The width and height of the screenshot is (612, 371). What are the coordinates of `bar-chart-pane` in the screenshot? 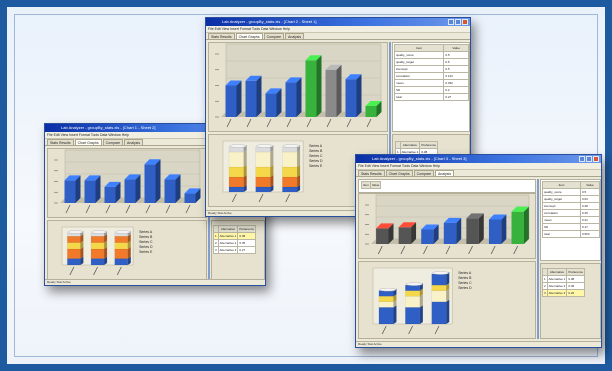 It's located at (127, 183).